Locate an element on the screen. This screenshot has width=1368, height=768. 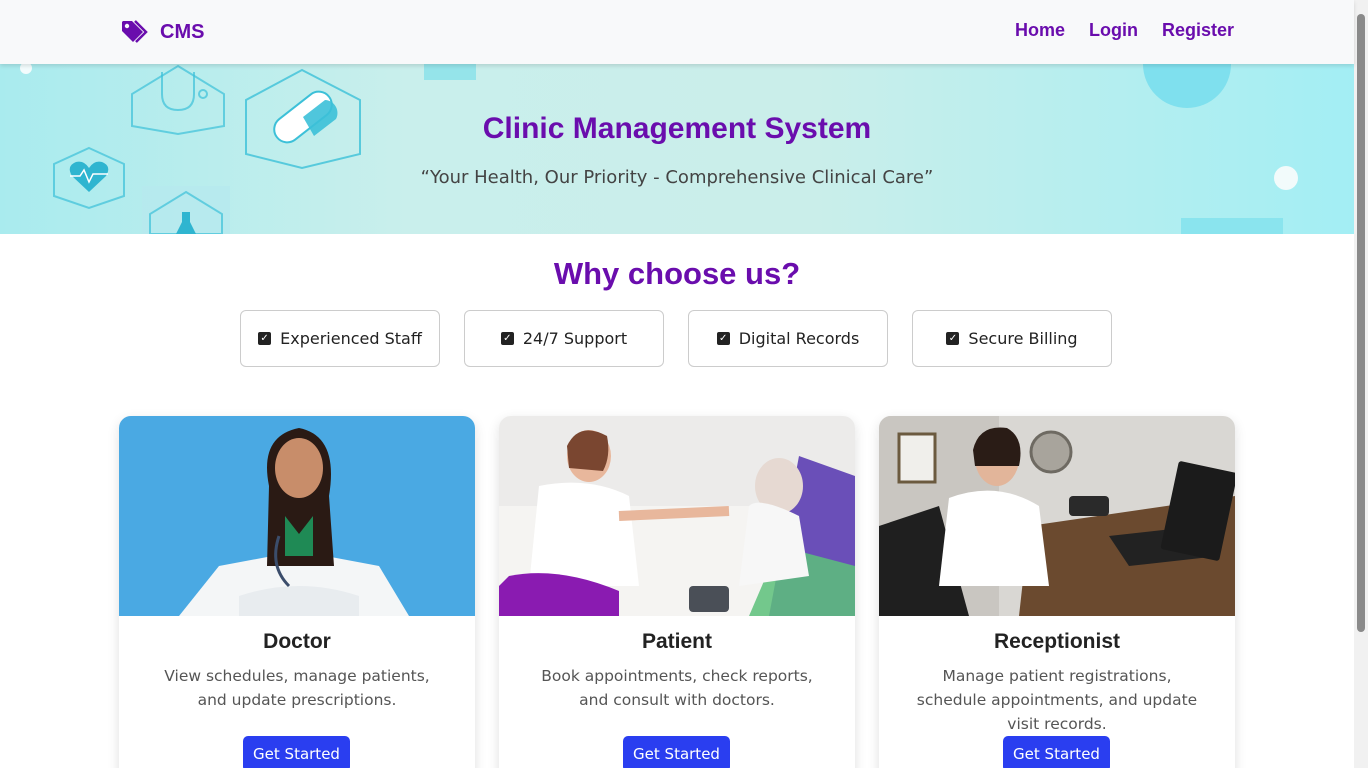
brand-logo: CMS is located at coordinates (162, 32).